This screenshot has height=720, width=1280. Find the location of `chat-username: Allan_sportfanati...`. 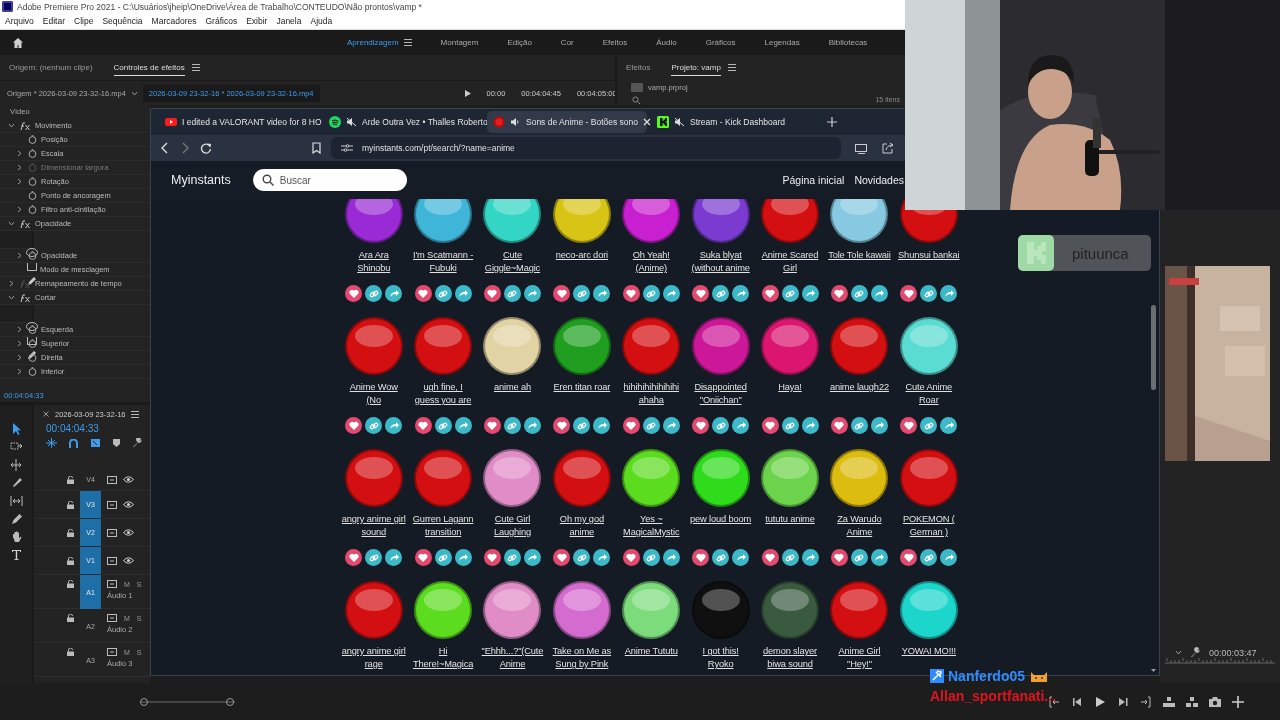

chat-username: Allan_sportfanati... is located at coordinates (993, 696).